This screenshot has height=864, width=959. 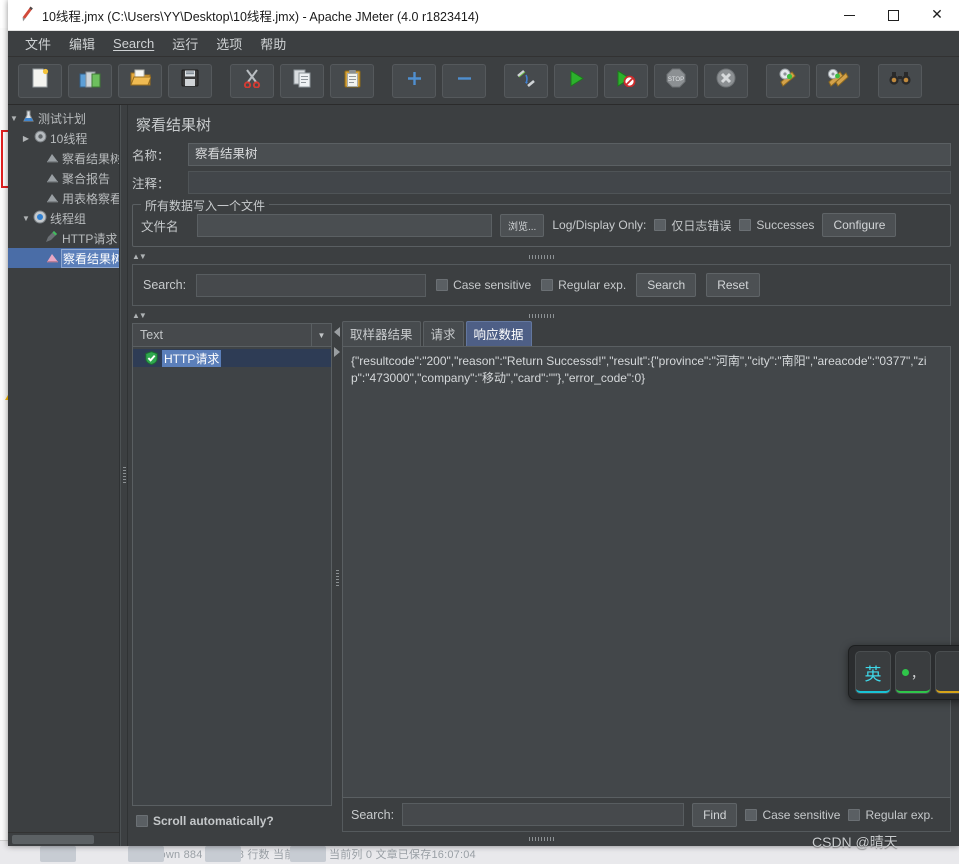 I want to click on menu-item-file: 文件, so click(x=38, y=43).